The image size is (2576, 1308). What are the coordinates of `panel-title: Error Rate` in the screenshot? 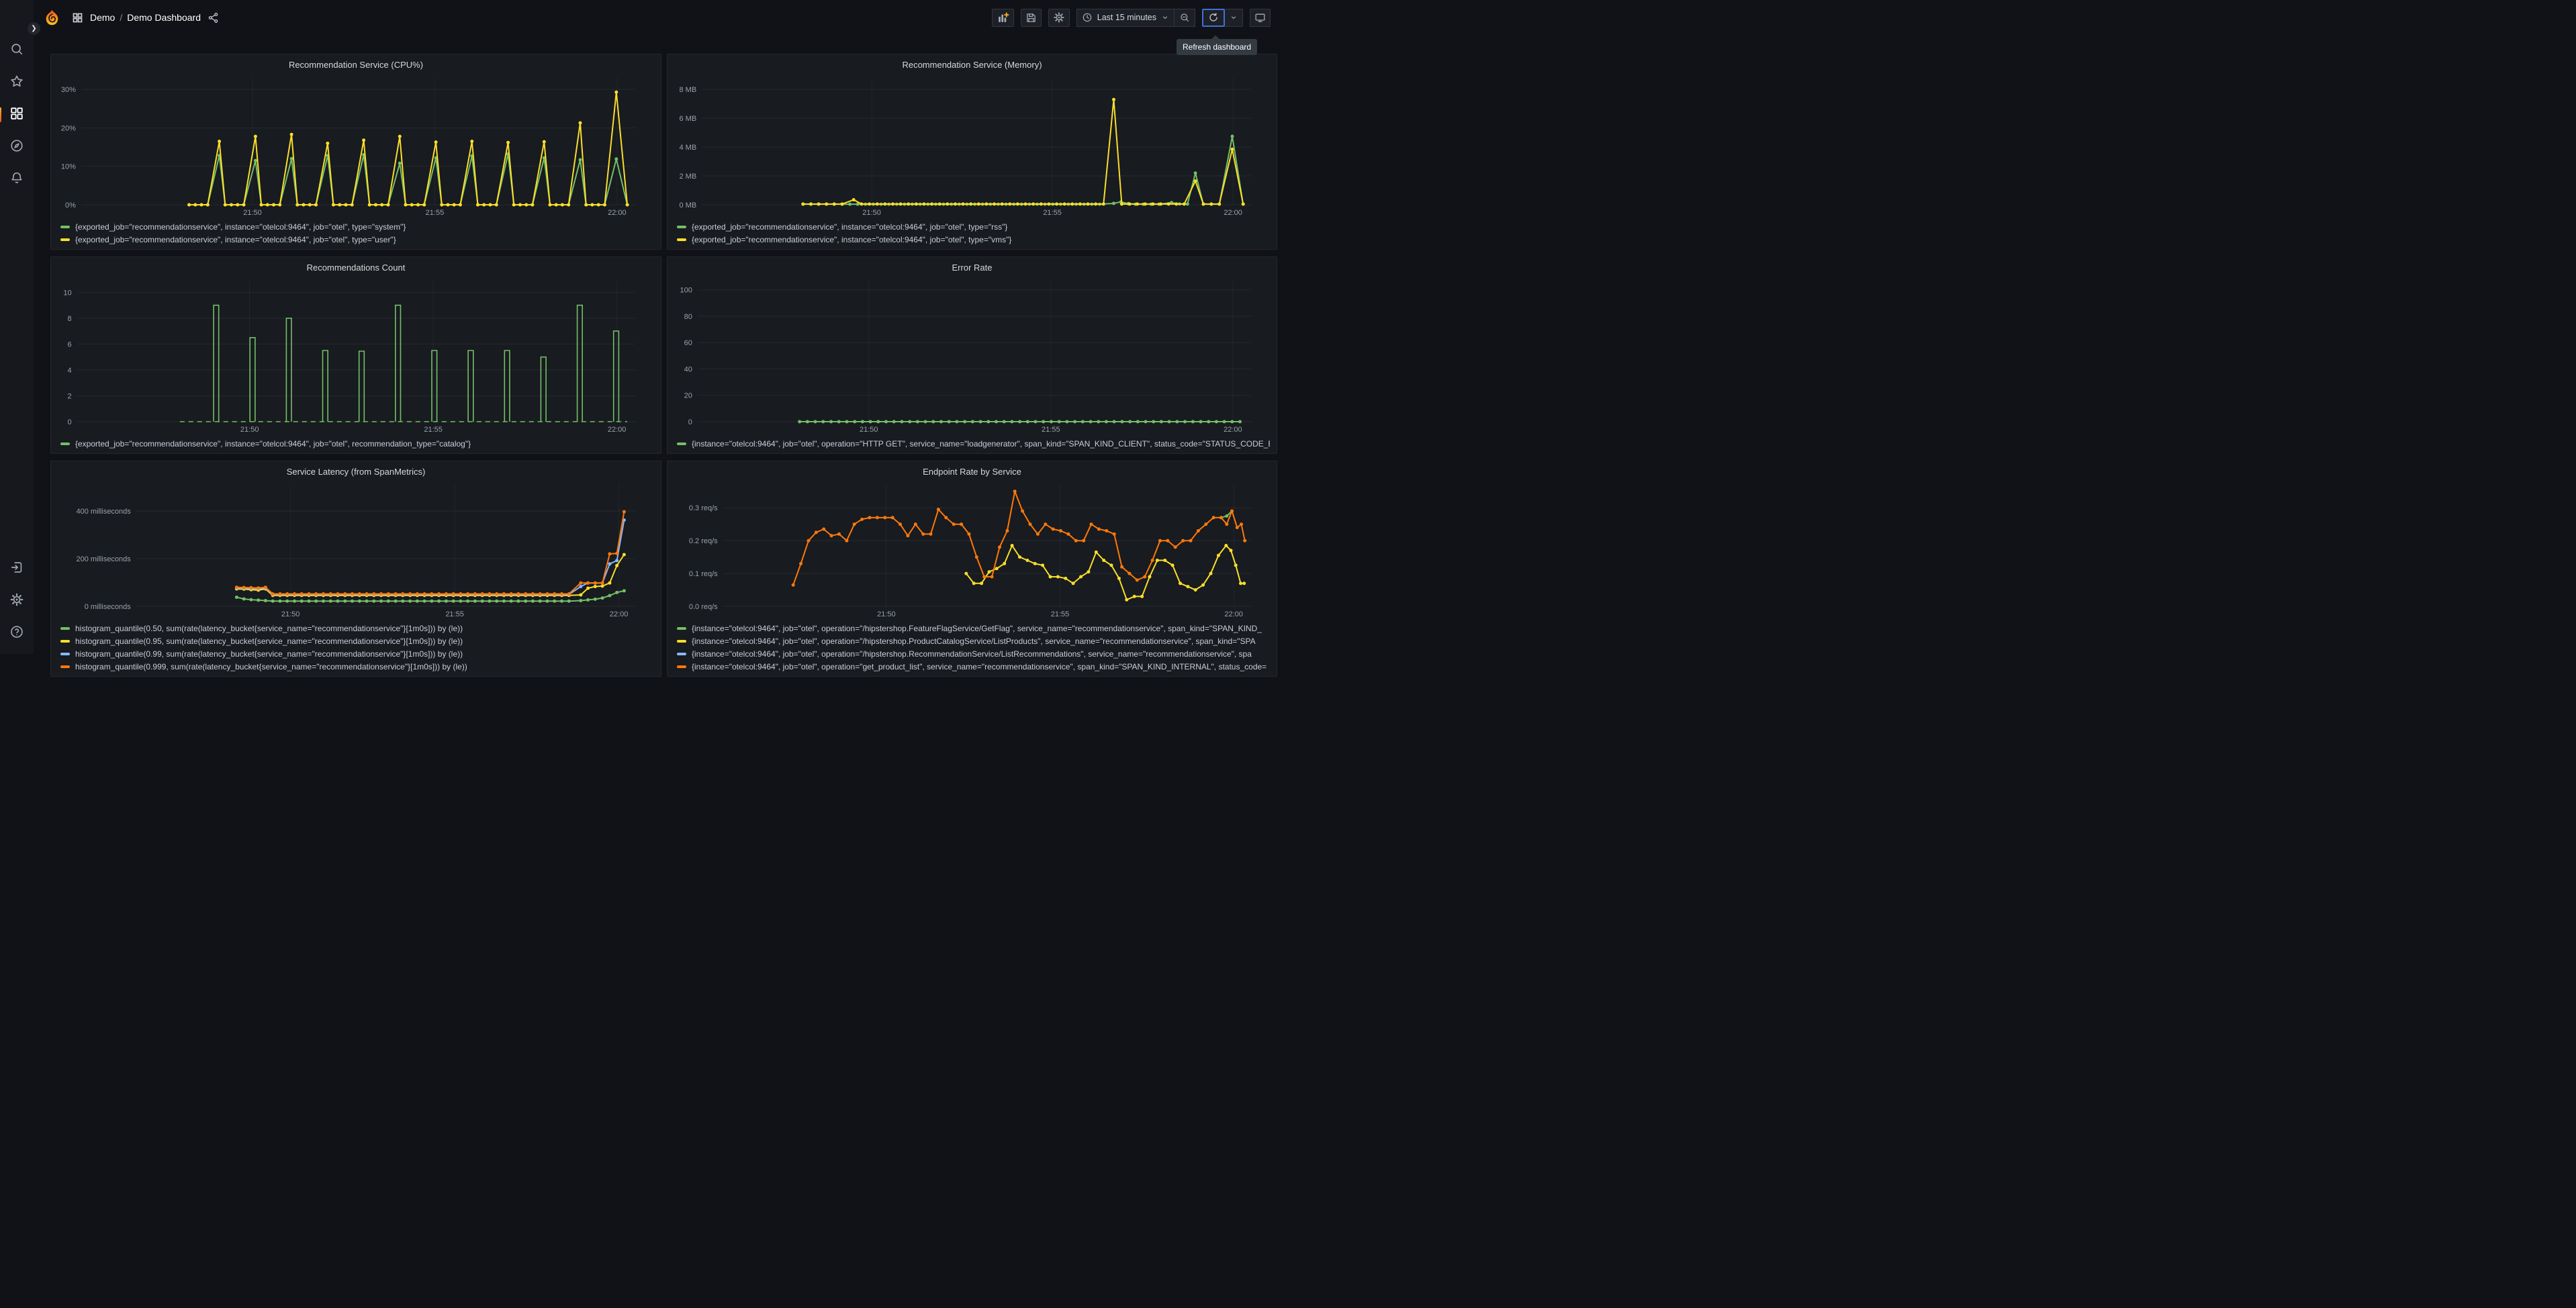 It's located at (972, 268).